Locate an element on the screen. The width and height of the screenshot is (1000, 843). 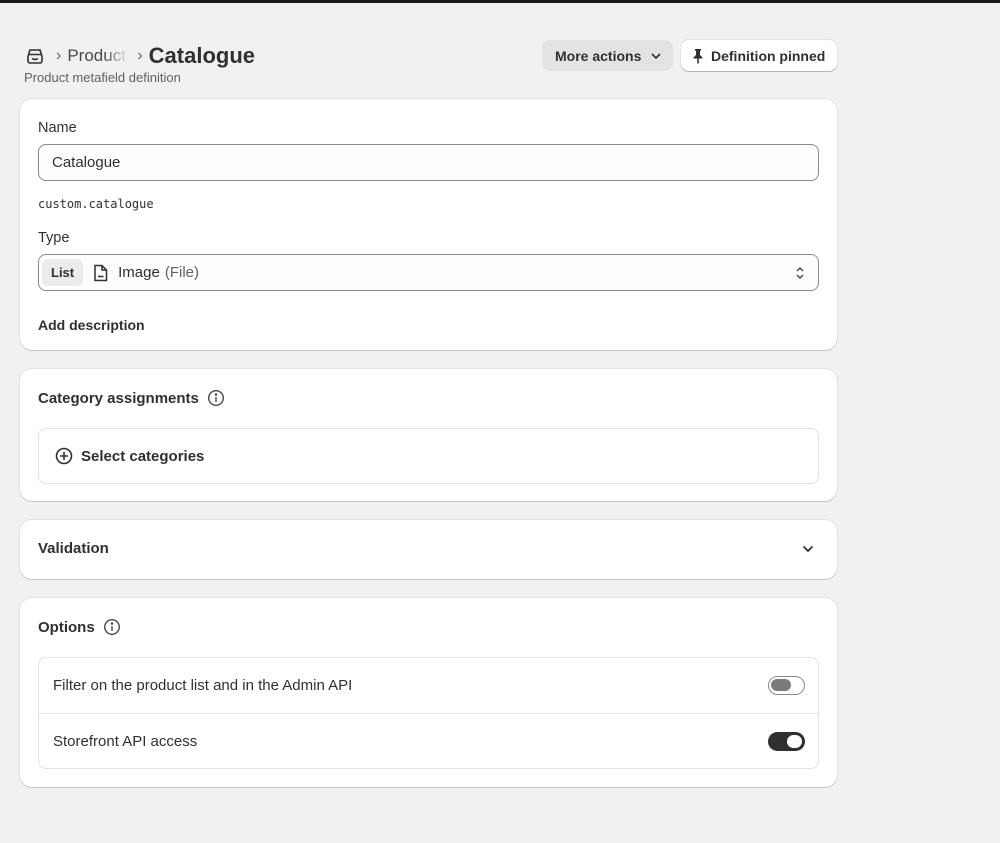
definition-pinned-label: Definition pinned is located at coordinates (768, 55).